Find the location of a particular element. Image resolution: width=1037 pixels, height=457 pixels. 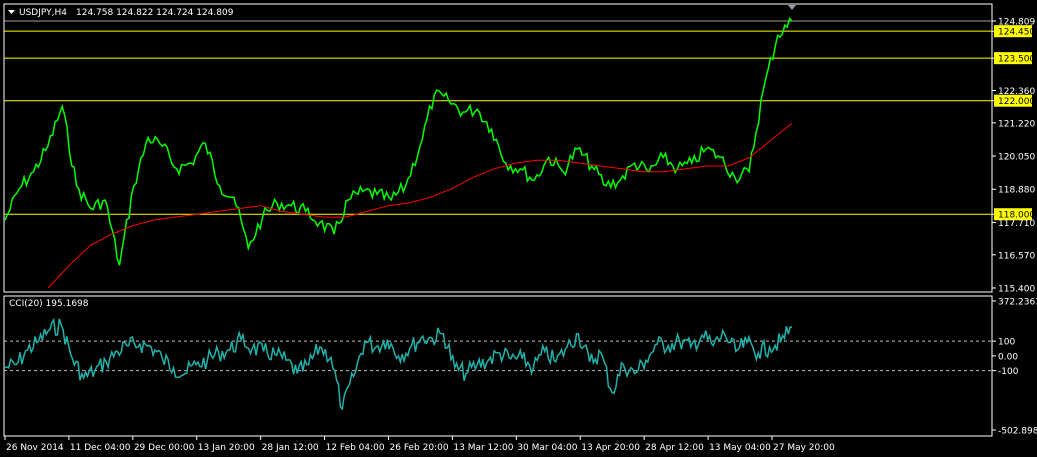

price-tick-label: 123.500 is located at coordinates (1016, 60).